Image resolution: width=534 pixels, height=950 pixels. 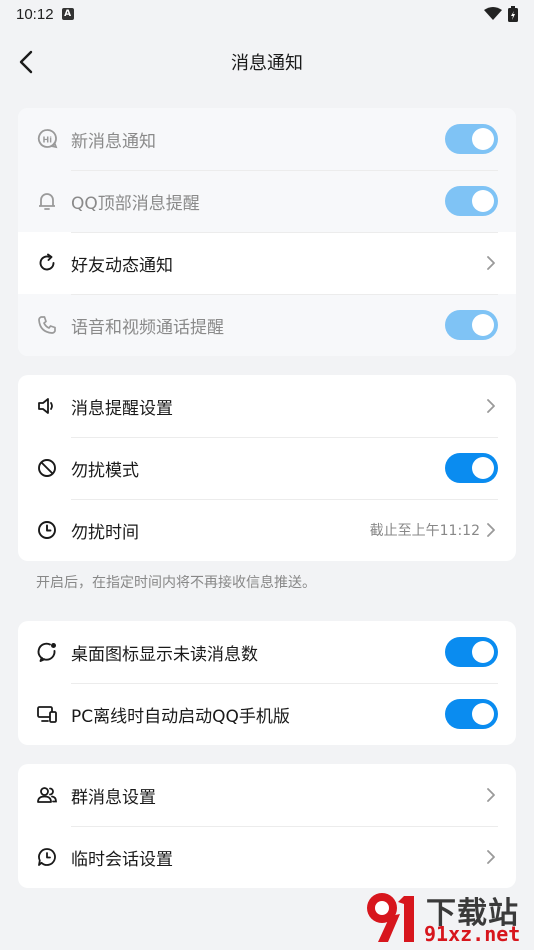 I want to click on battery-icon, so click(x=513, y=14).